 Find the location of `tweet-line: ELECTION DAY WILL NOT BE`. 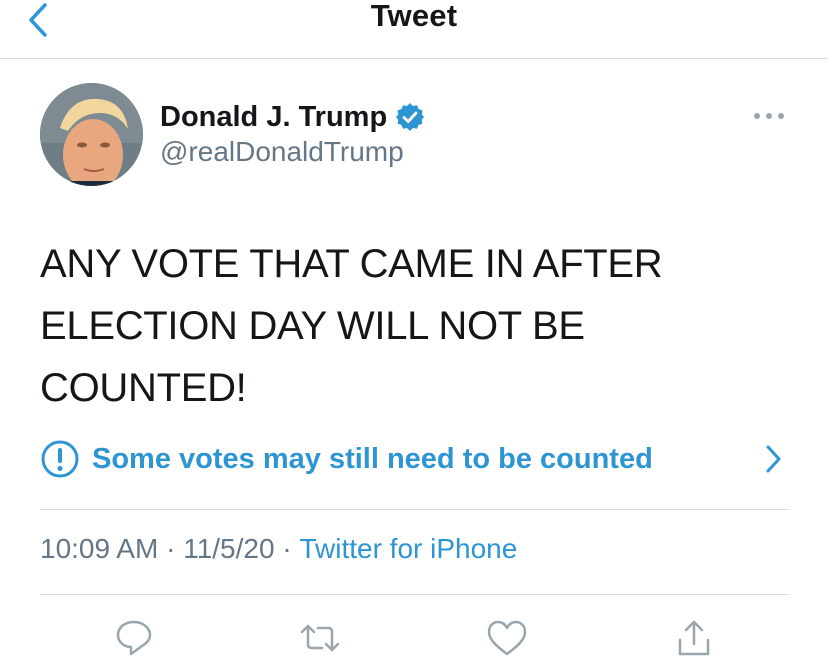

tweet-line: ELECTION DAY WILL NOT BE is located at coordinates (312, 326).